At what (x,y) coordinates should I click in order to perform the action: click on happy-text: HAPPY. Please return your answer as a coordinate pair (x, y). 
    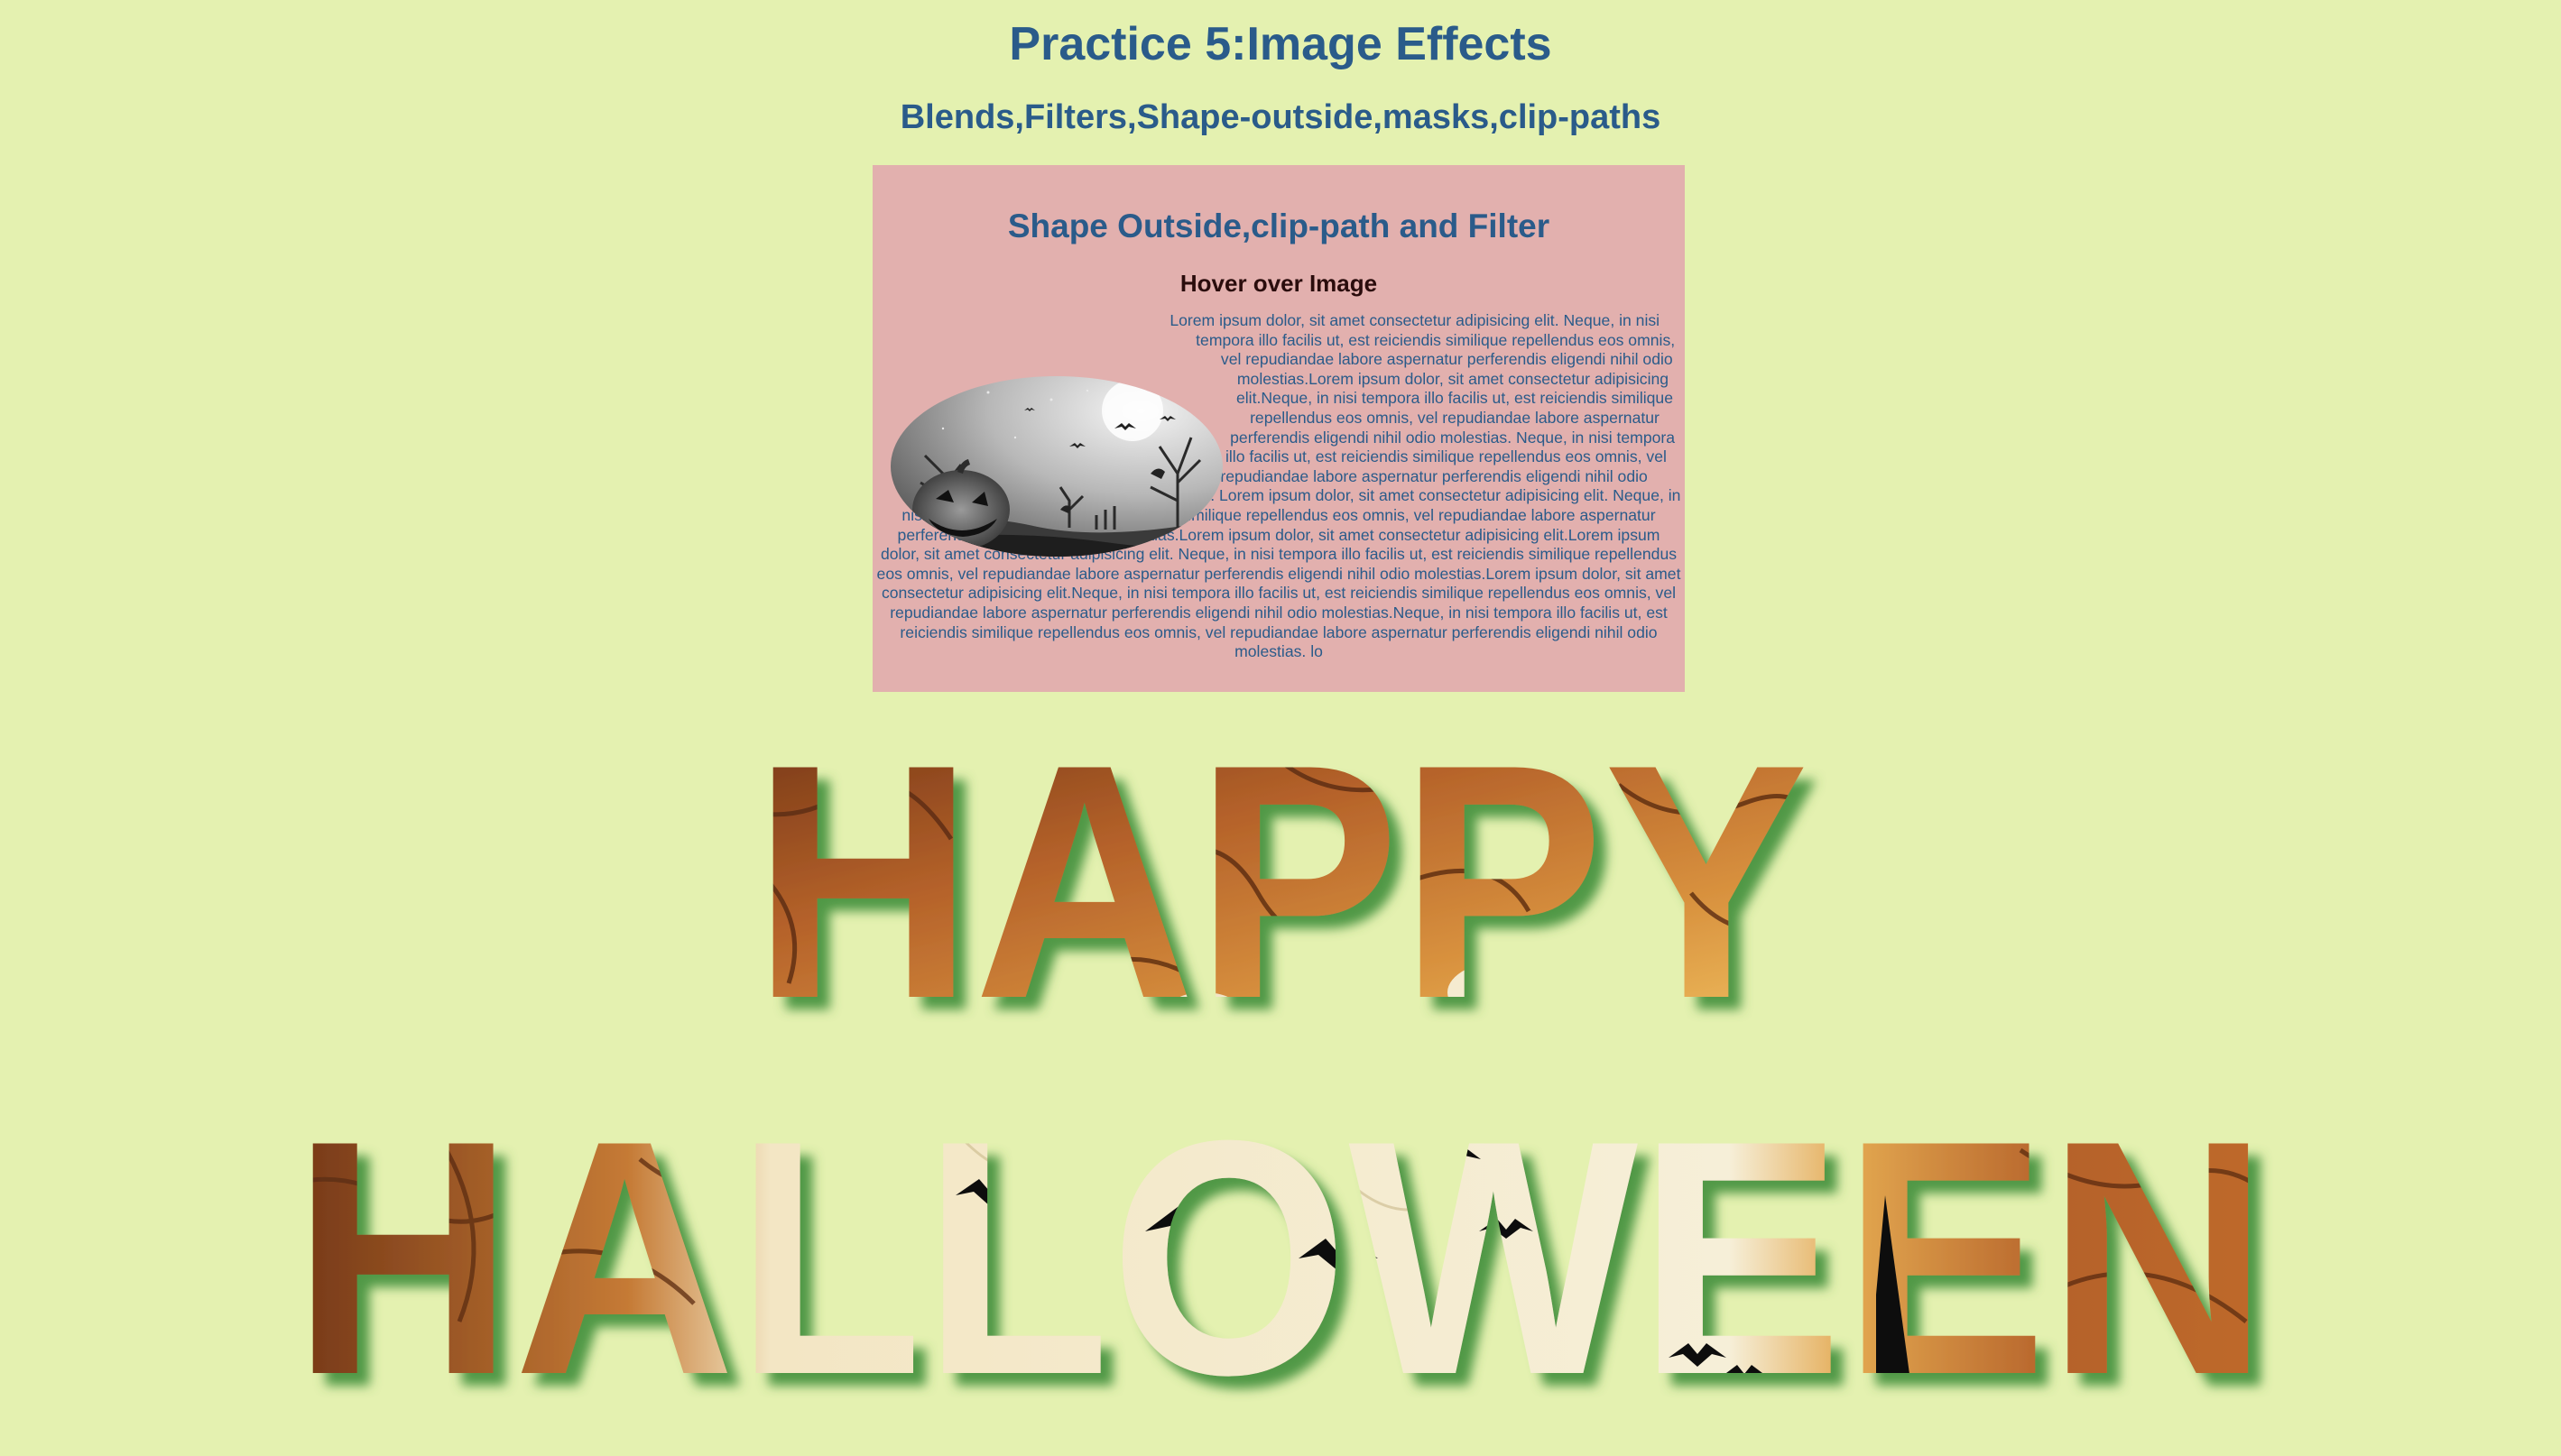
    Looking at the image, I should click on (1281, 888).